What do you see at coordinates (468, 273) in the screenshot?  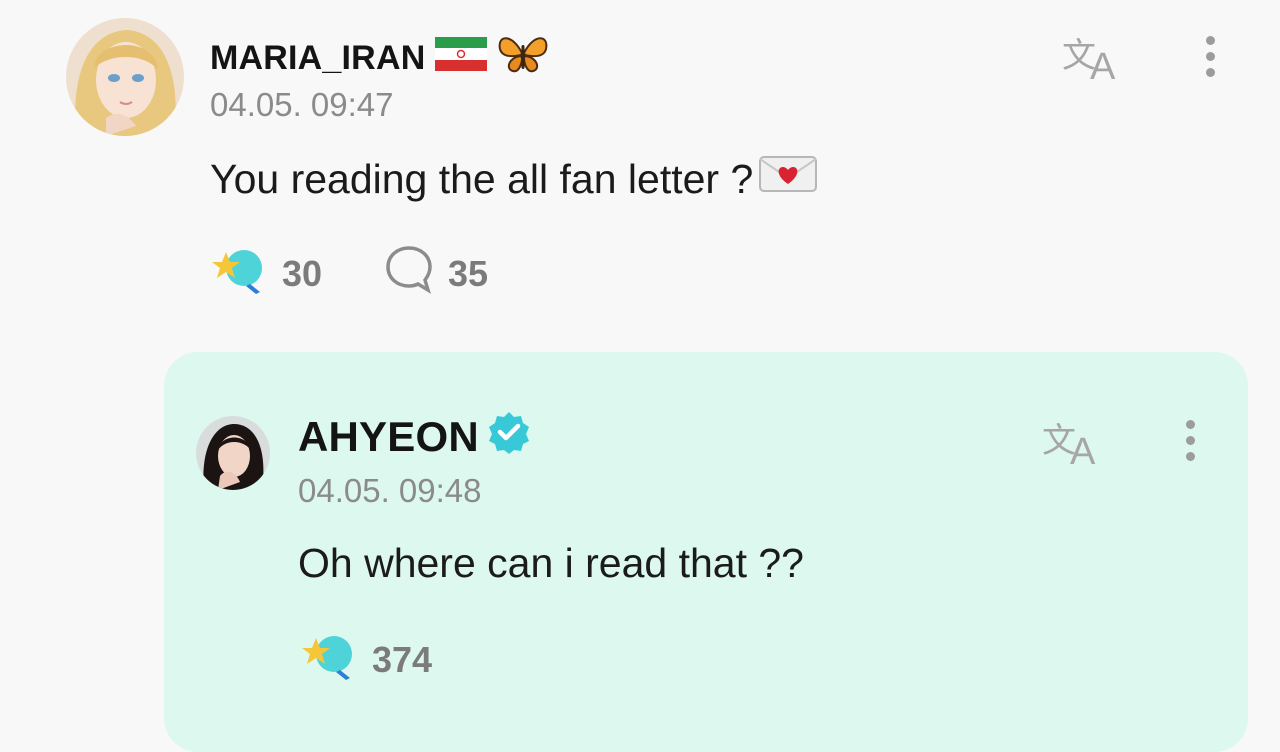 I see `comment-count: 35` at bounding box center [468, 273].